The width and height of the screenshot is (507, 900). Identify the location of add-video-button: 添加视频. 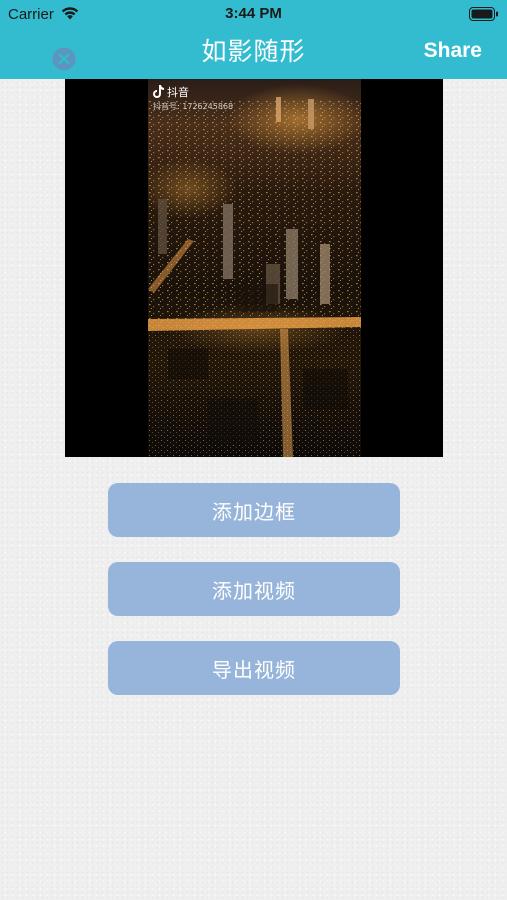
(254, 589).